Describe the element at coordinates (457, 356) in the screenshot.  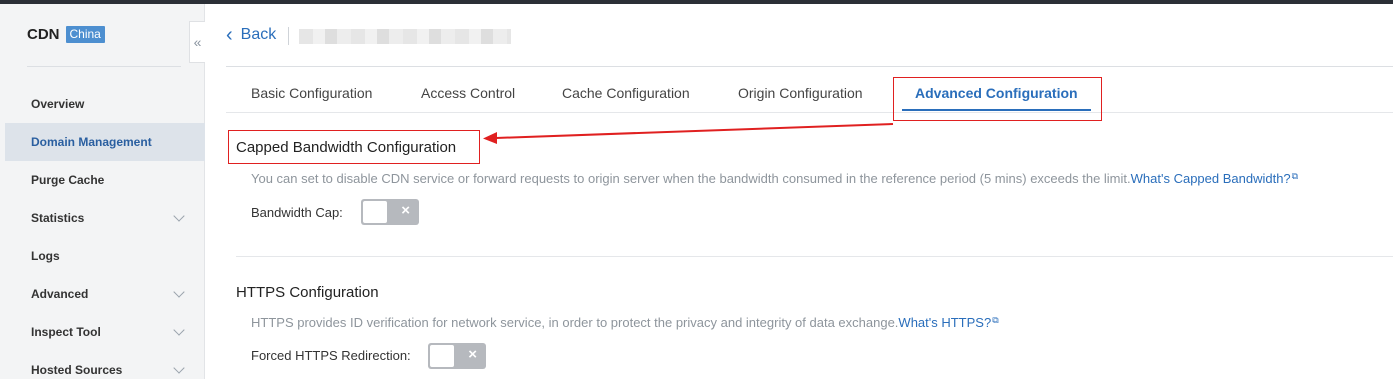
I see `forced-https-toggle: ×` at that location.